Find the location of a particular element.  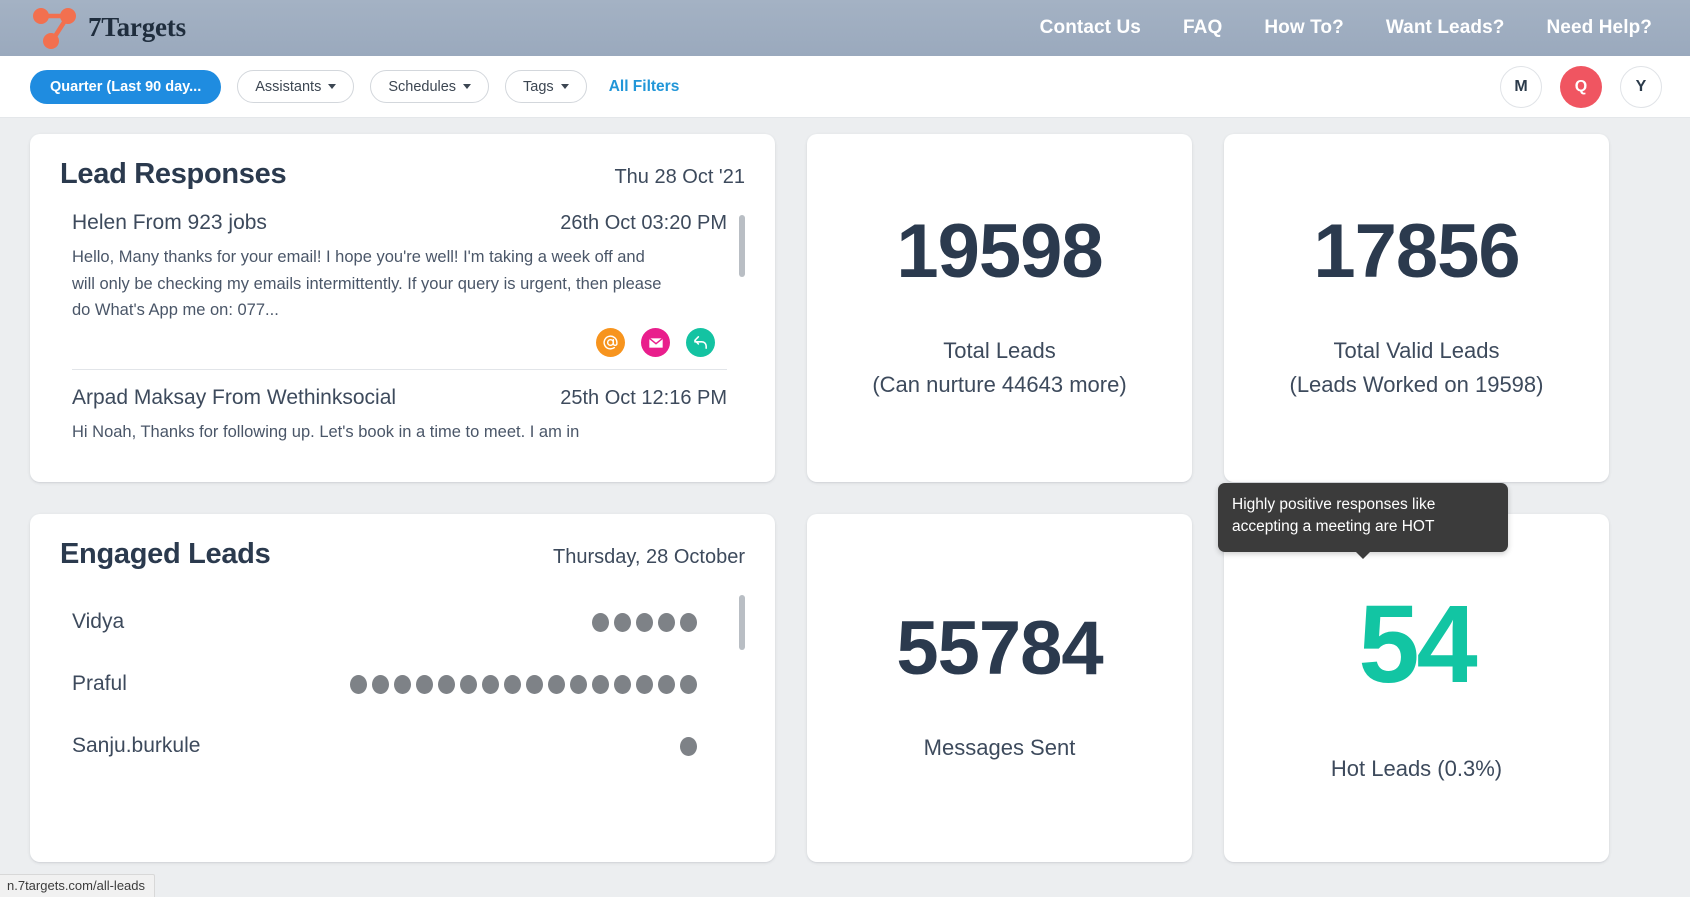

lead-response-name: Arpad Maksay From Wethinksocial is located at coordinates (234, 398).